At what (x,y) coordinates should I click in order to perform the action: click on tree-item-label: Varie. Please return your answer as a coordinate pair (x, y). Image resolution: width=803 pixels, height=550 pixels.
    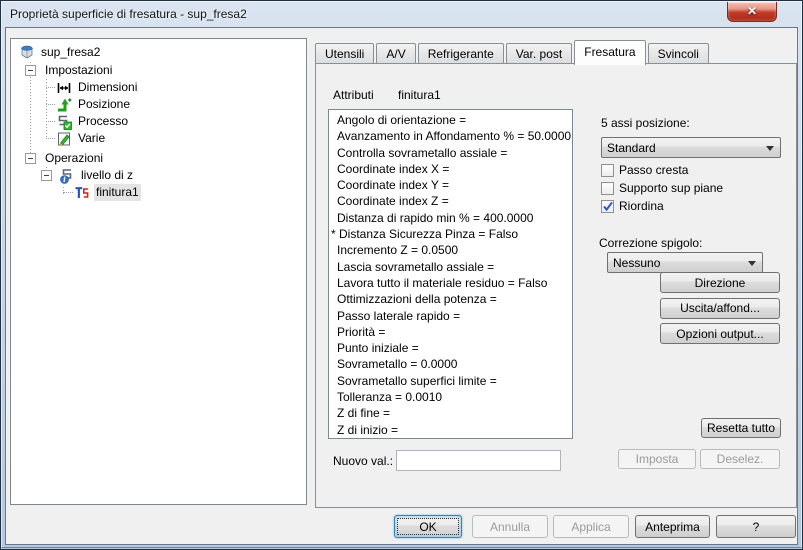
    Looking at the image, I should click on (92, 138).